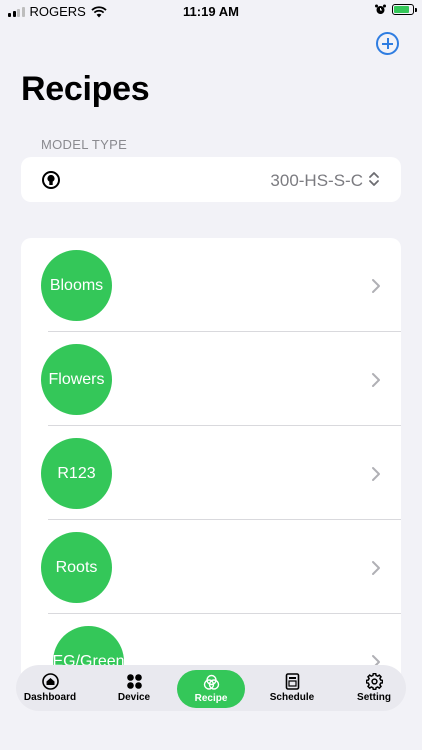 Image resolution: width=422 pixels, height=750 pixels. What do you see at coordinates (211, 698) in the screenshot?
I see `tab-label: Recipe` at bounding box center [211, 698].